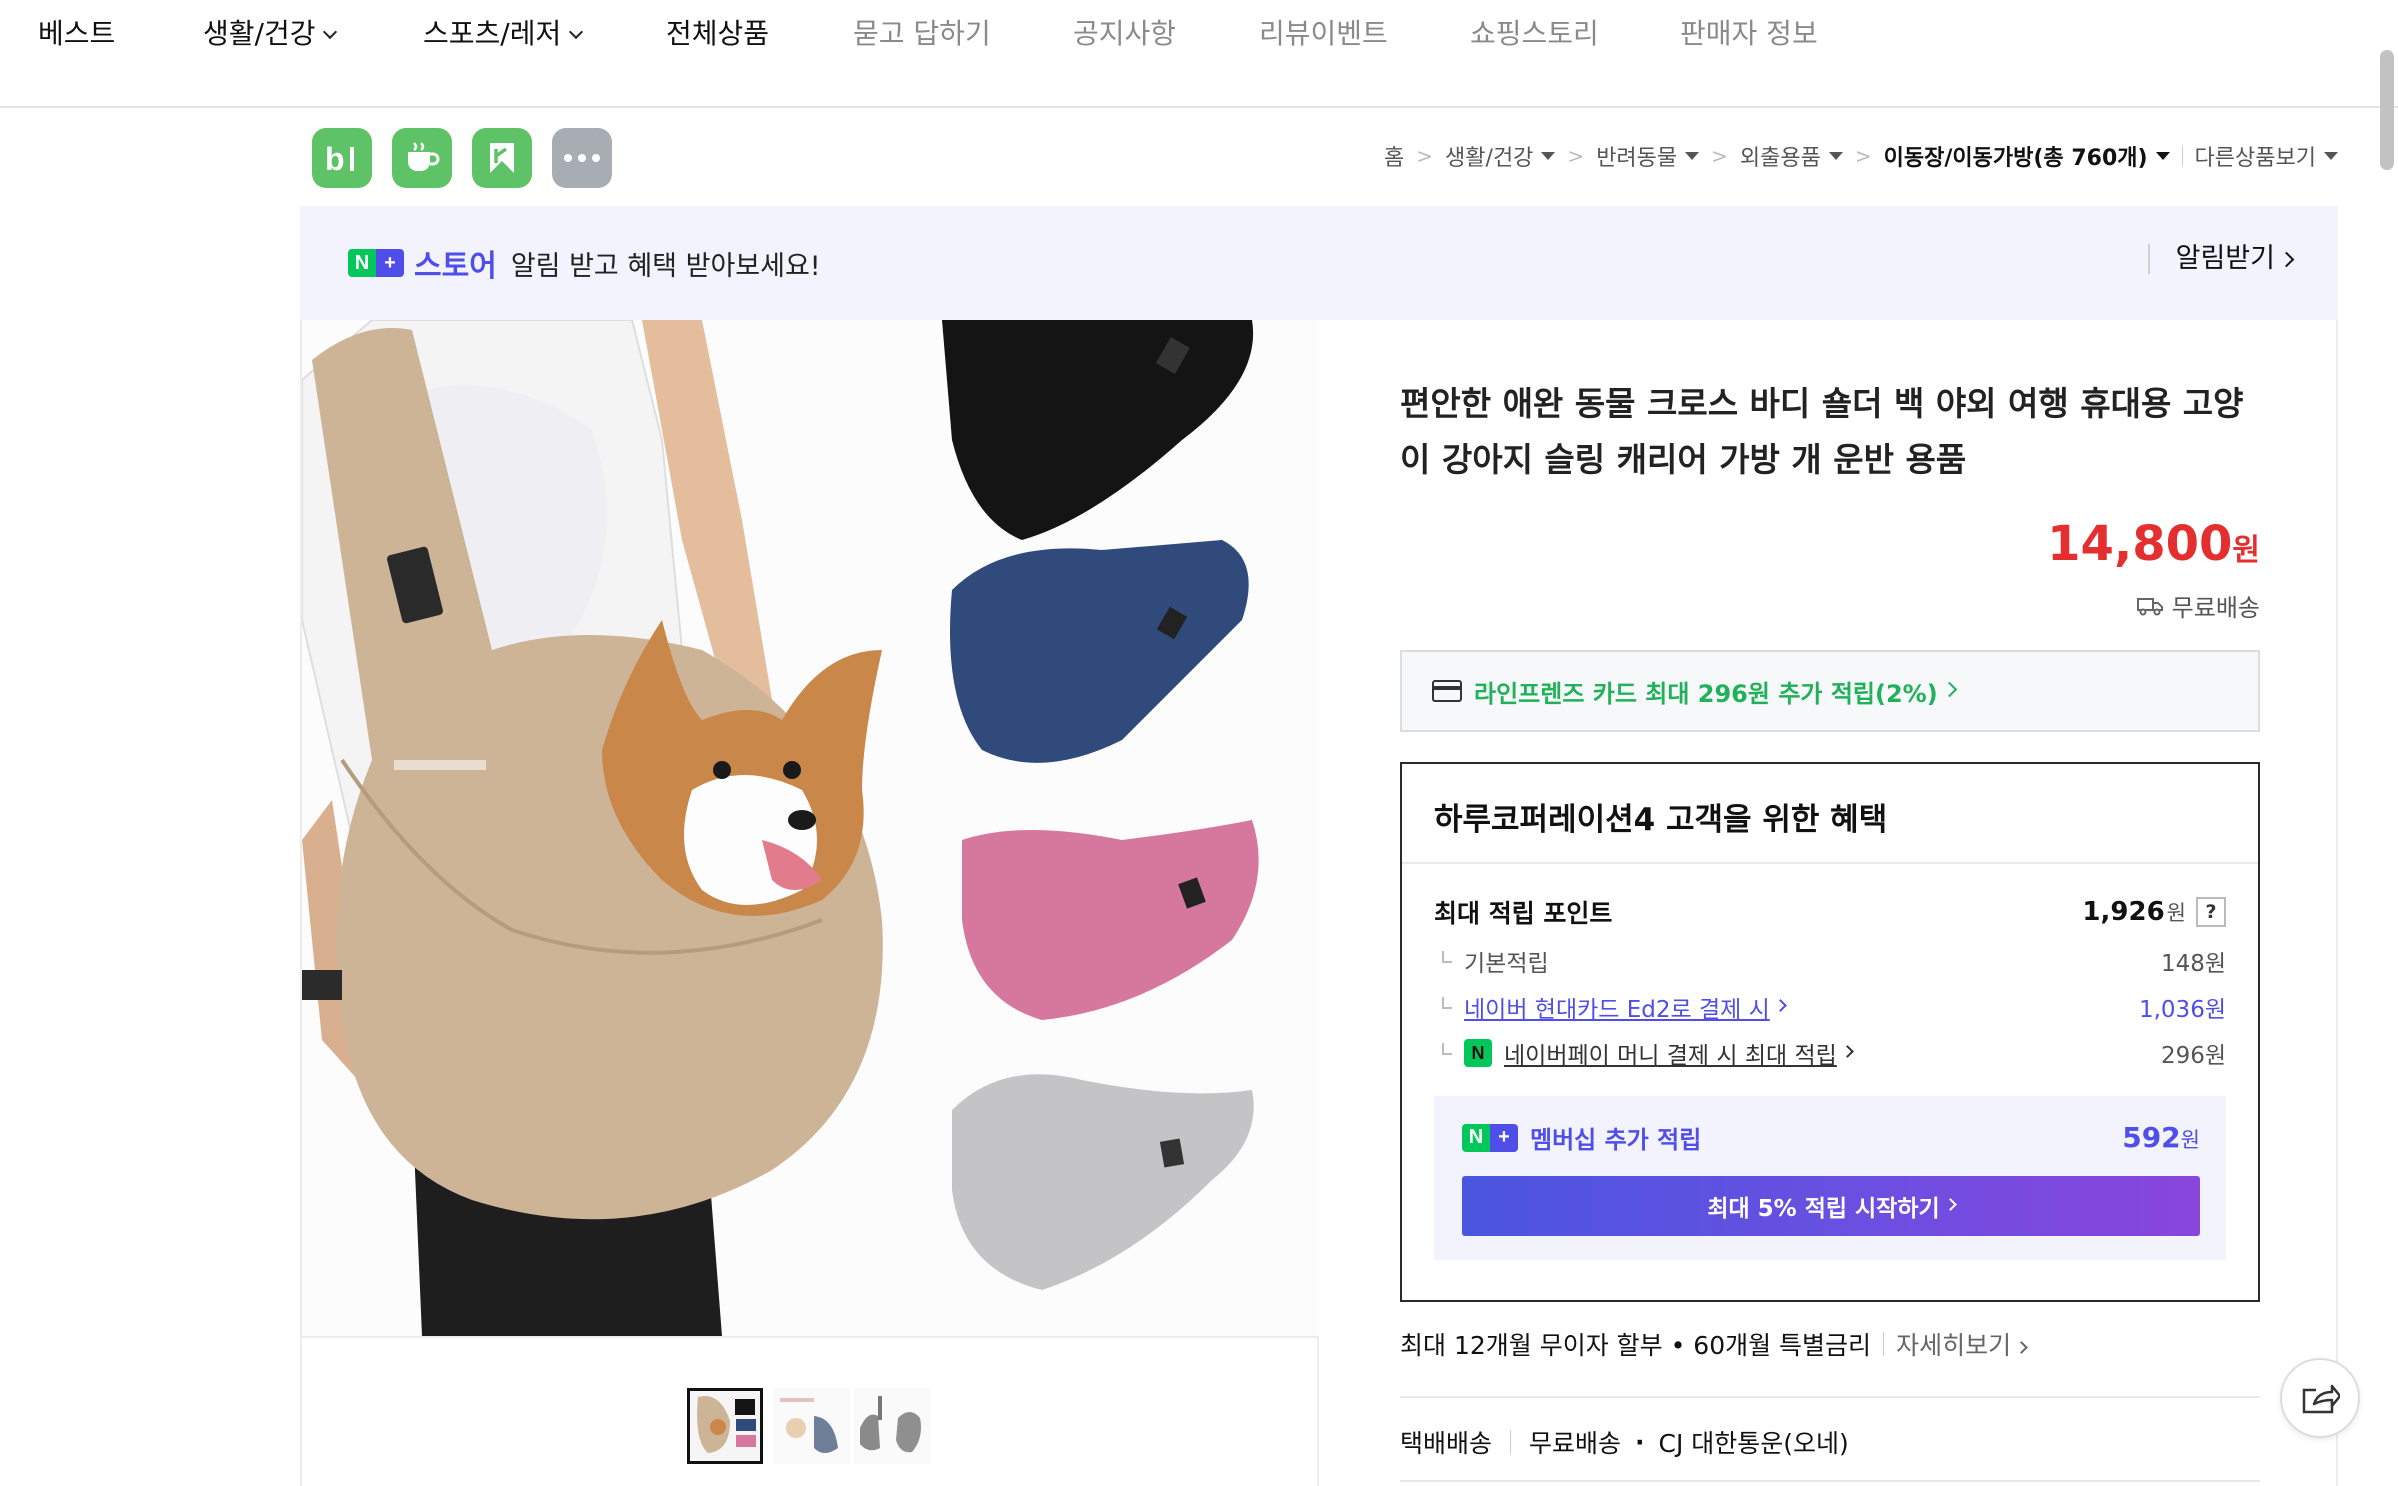  I want to click on points-unit: 원, so click(2176, 913).